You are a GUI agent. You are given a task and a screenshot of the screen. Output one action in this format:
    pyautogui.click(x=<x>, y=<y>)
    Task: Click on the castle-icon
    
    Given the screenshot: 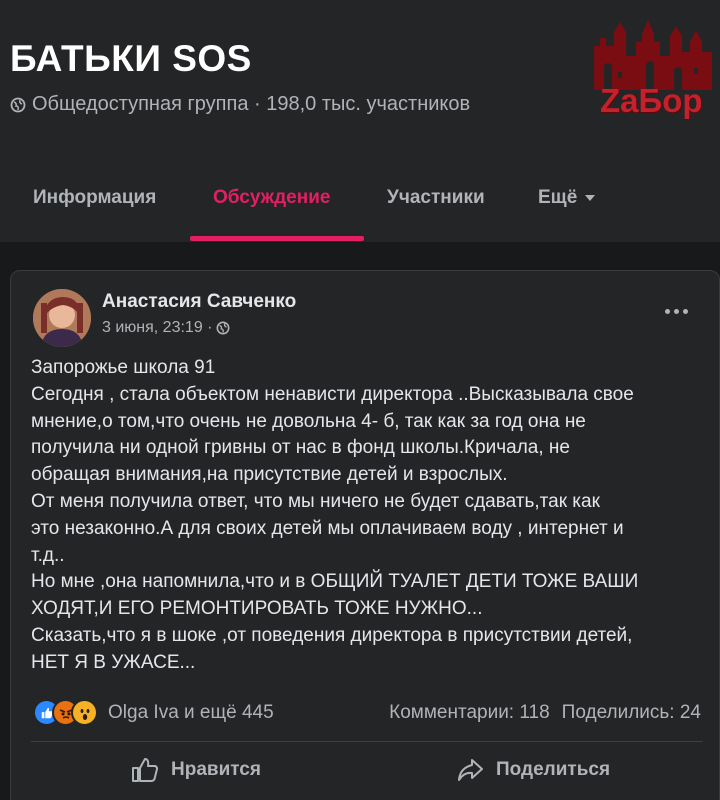 What is the action you would take?
    pyautogui.click(x=653, y=55)
    